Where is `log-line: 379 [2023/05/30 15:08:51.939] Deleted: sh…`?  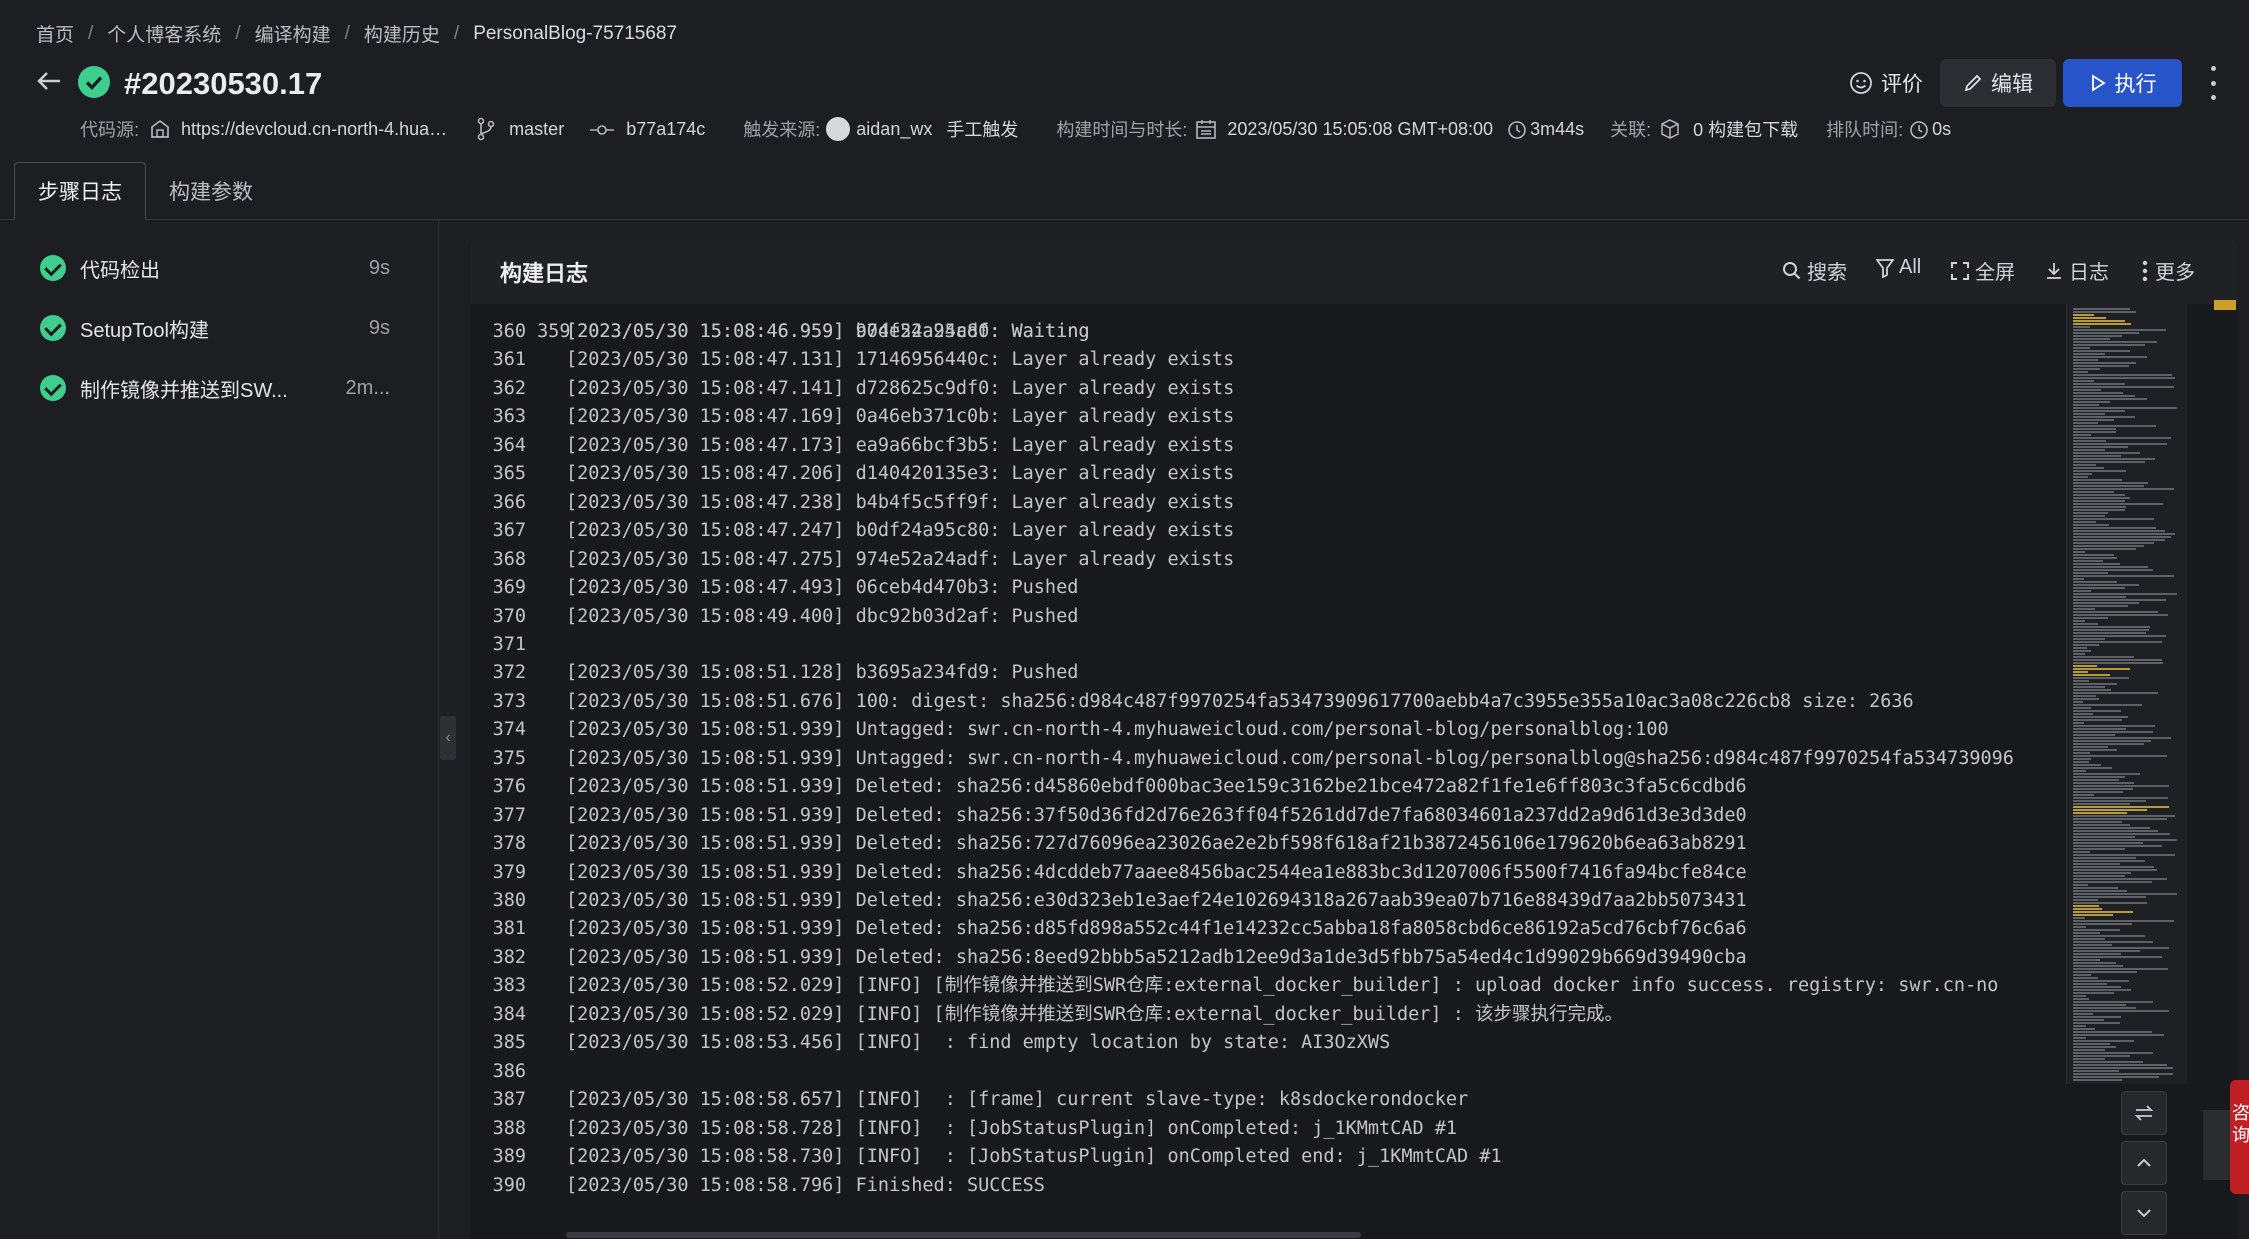
log-line: 379 [2023/05/30 15:08:51.939] Deleted: sh… is located at coordinates (1108, 873).